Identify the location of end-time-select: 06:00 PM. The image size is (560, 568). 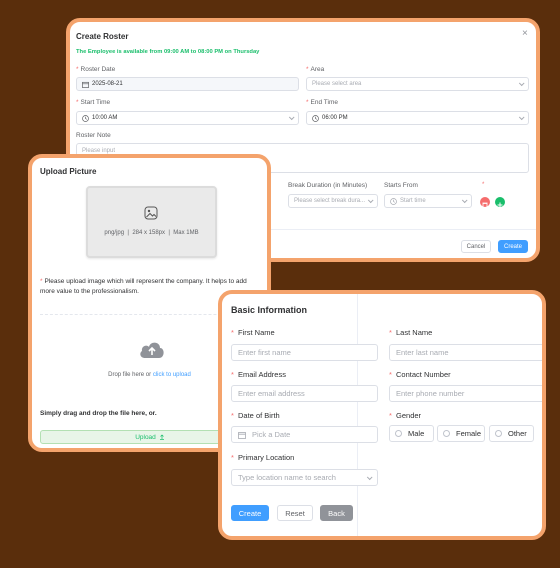
(417, 118).